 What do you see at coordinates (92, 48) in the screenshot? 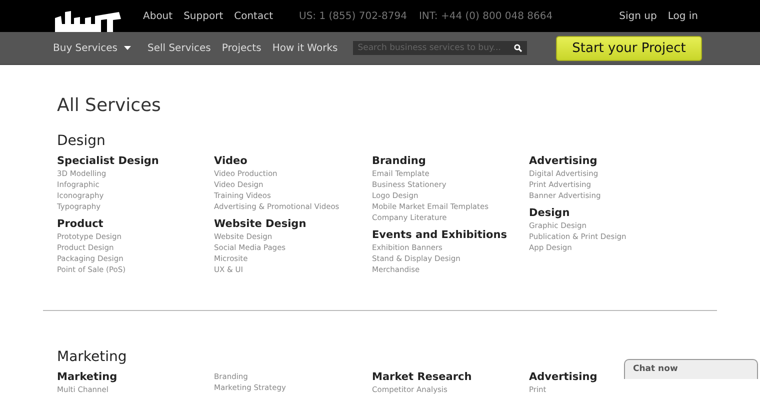
I see `buy-services-dropdown: Buy Services` at bounding box center [92, 48].